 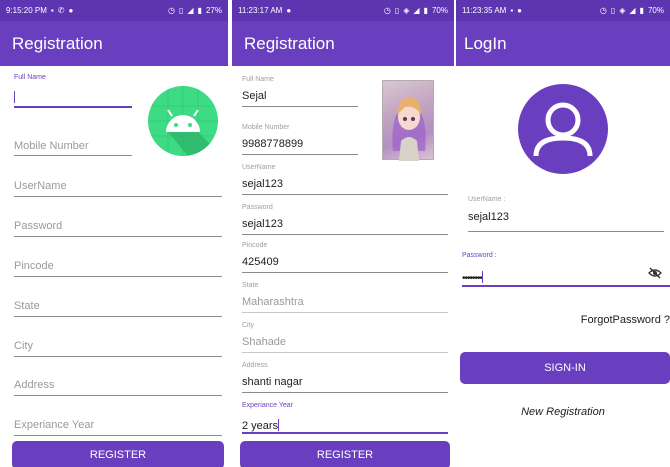 What do you see at coordinates (625, 320) in the screenshot?
I see `forgot-password-link: ForgotPassword ?` at bounding box center [625, 320].